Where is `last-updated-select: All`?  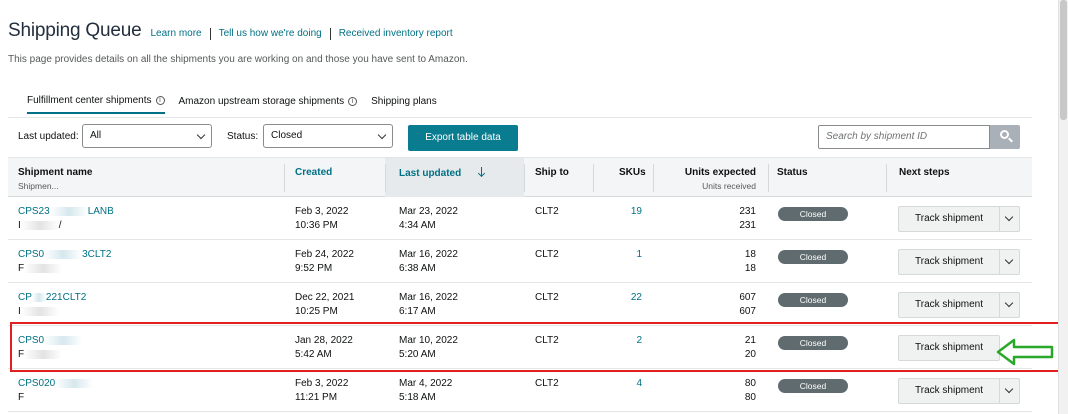
last-updated-select: All is located at coordinates (147, 136).